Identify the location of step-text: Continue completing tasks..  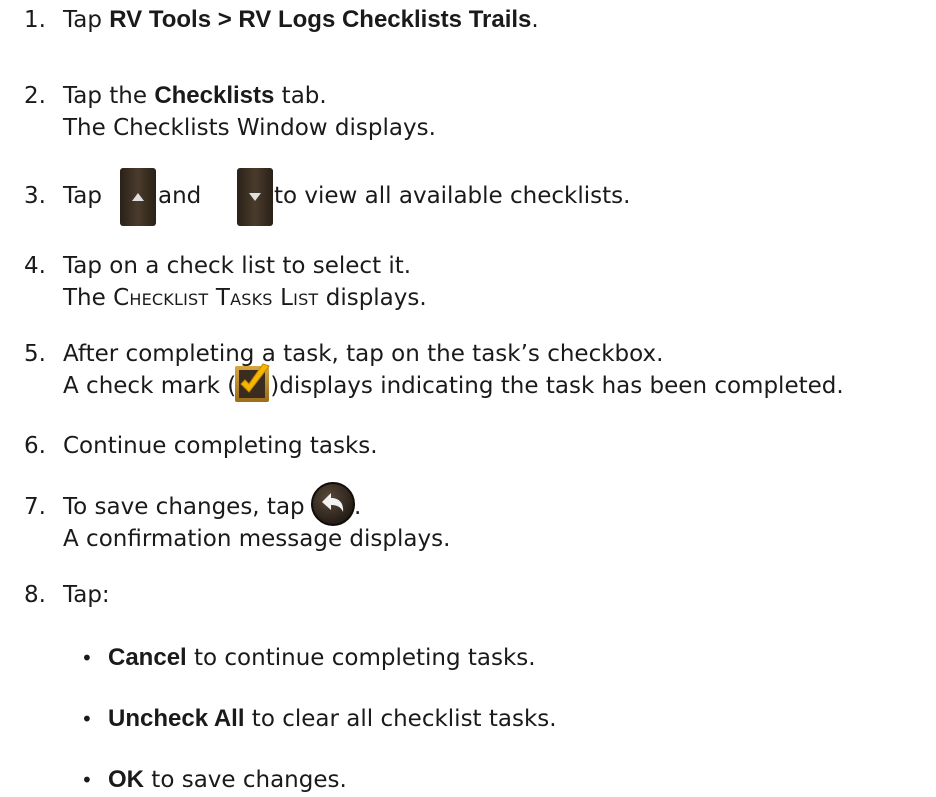
(220, 446).